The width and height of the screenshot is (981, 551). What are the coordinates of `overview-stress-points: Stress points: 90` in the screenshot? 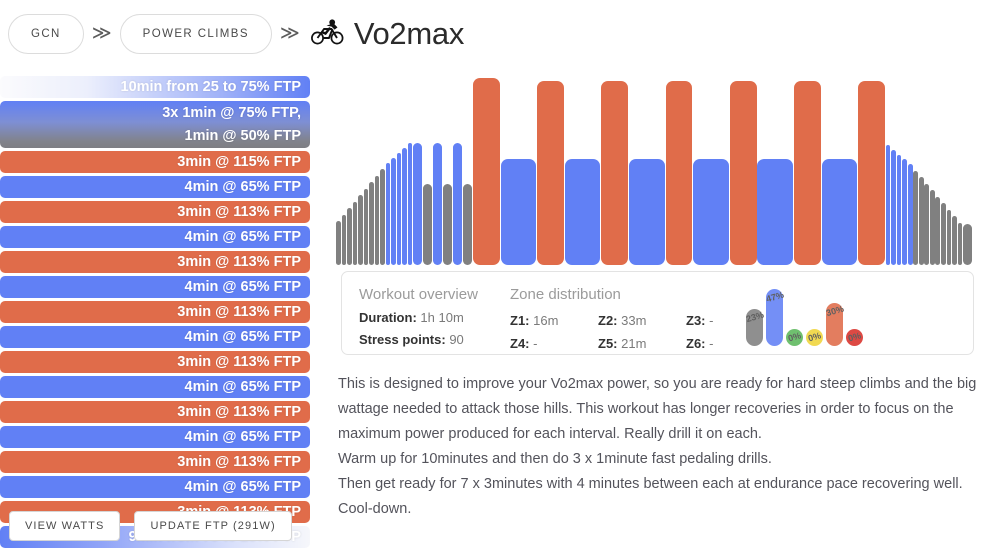 It's located at (418, 339).